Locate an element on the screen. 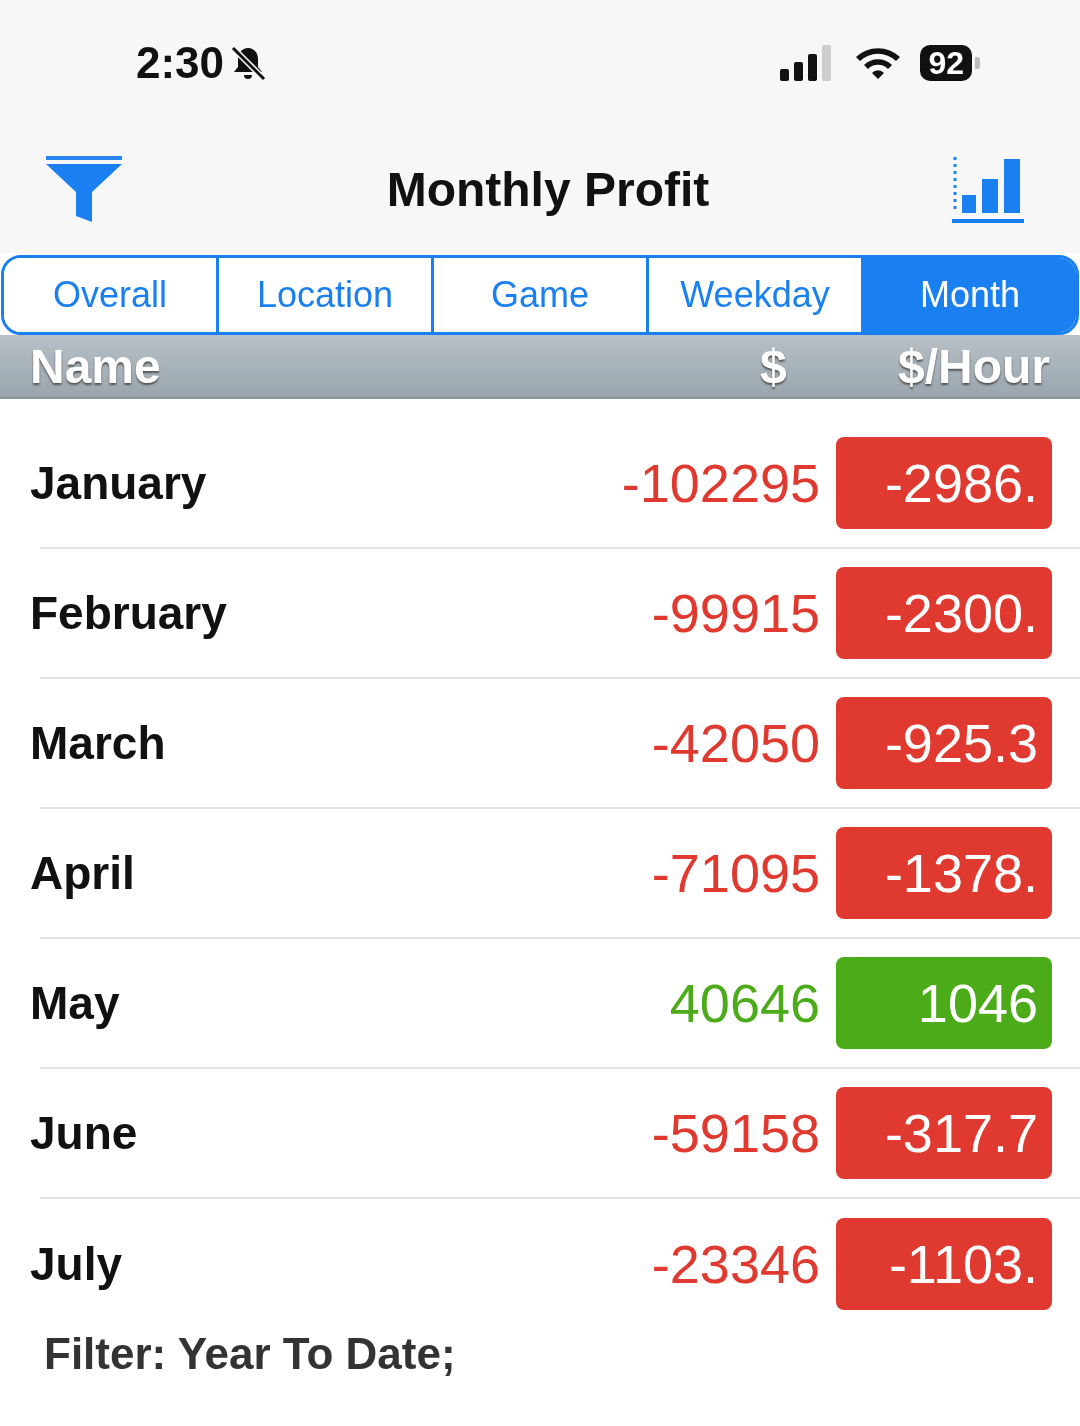  month-name: January is located at coordinates (119, 483).